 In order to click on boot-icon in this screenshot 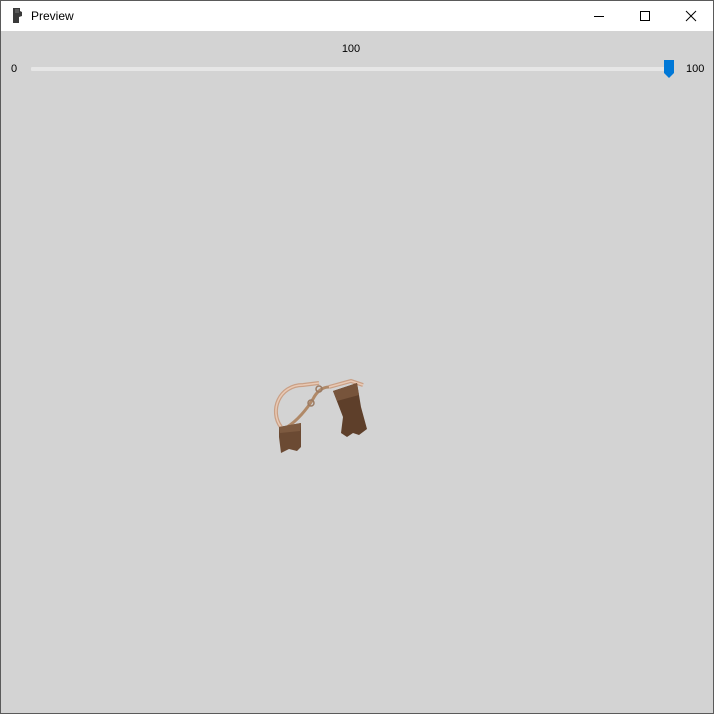, I will do `click(17, 15)`.